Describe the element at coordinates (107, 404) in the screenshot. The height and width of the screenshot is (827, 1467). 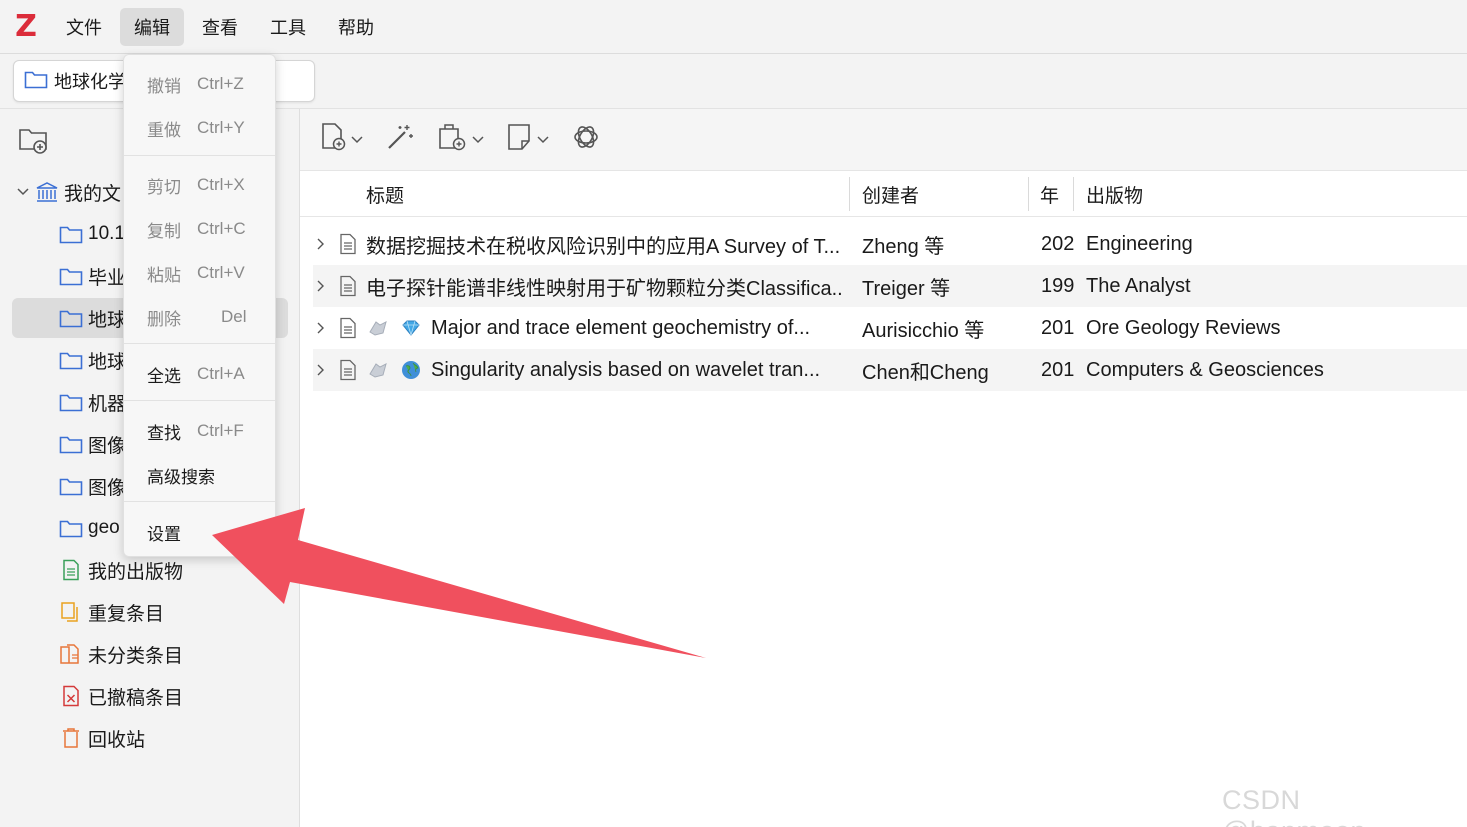
I see `collection-label: 机器` at that location.